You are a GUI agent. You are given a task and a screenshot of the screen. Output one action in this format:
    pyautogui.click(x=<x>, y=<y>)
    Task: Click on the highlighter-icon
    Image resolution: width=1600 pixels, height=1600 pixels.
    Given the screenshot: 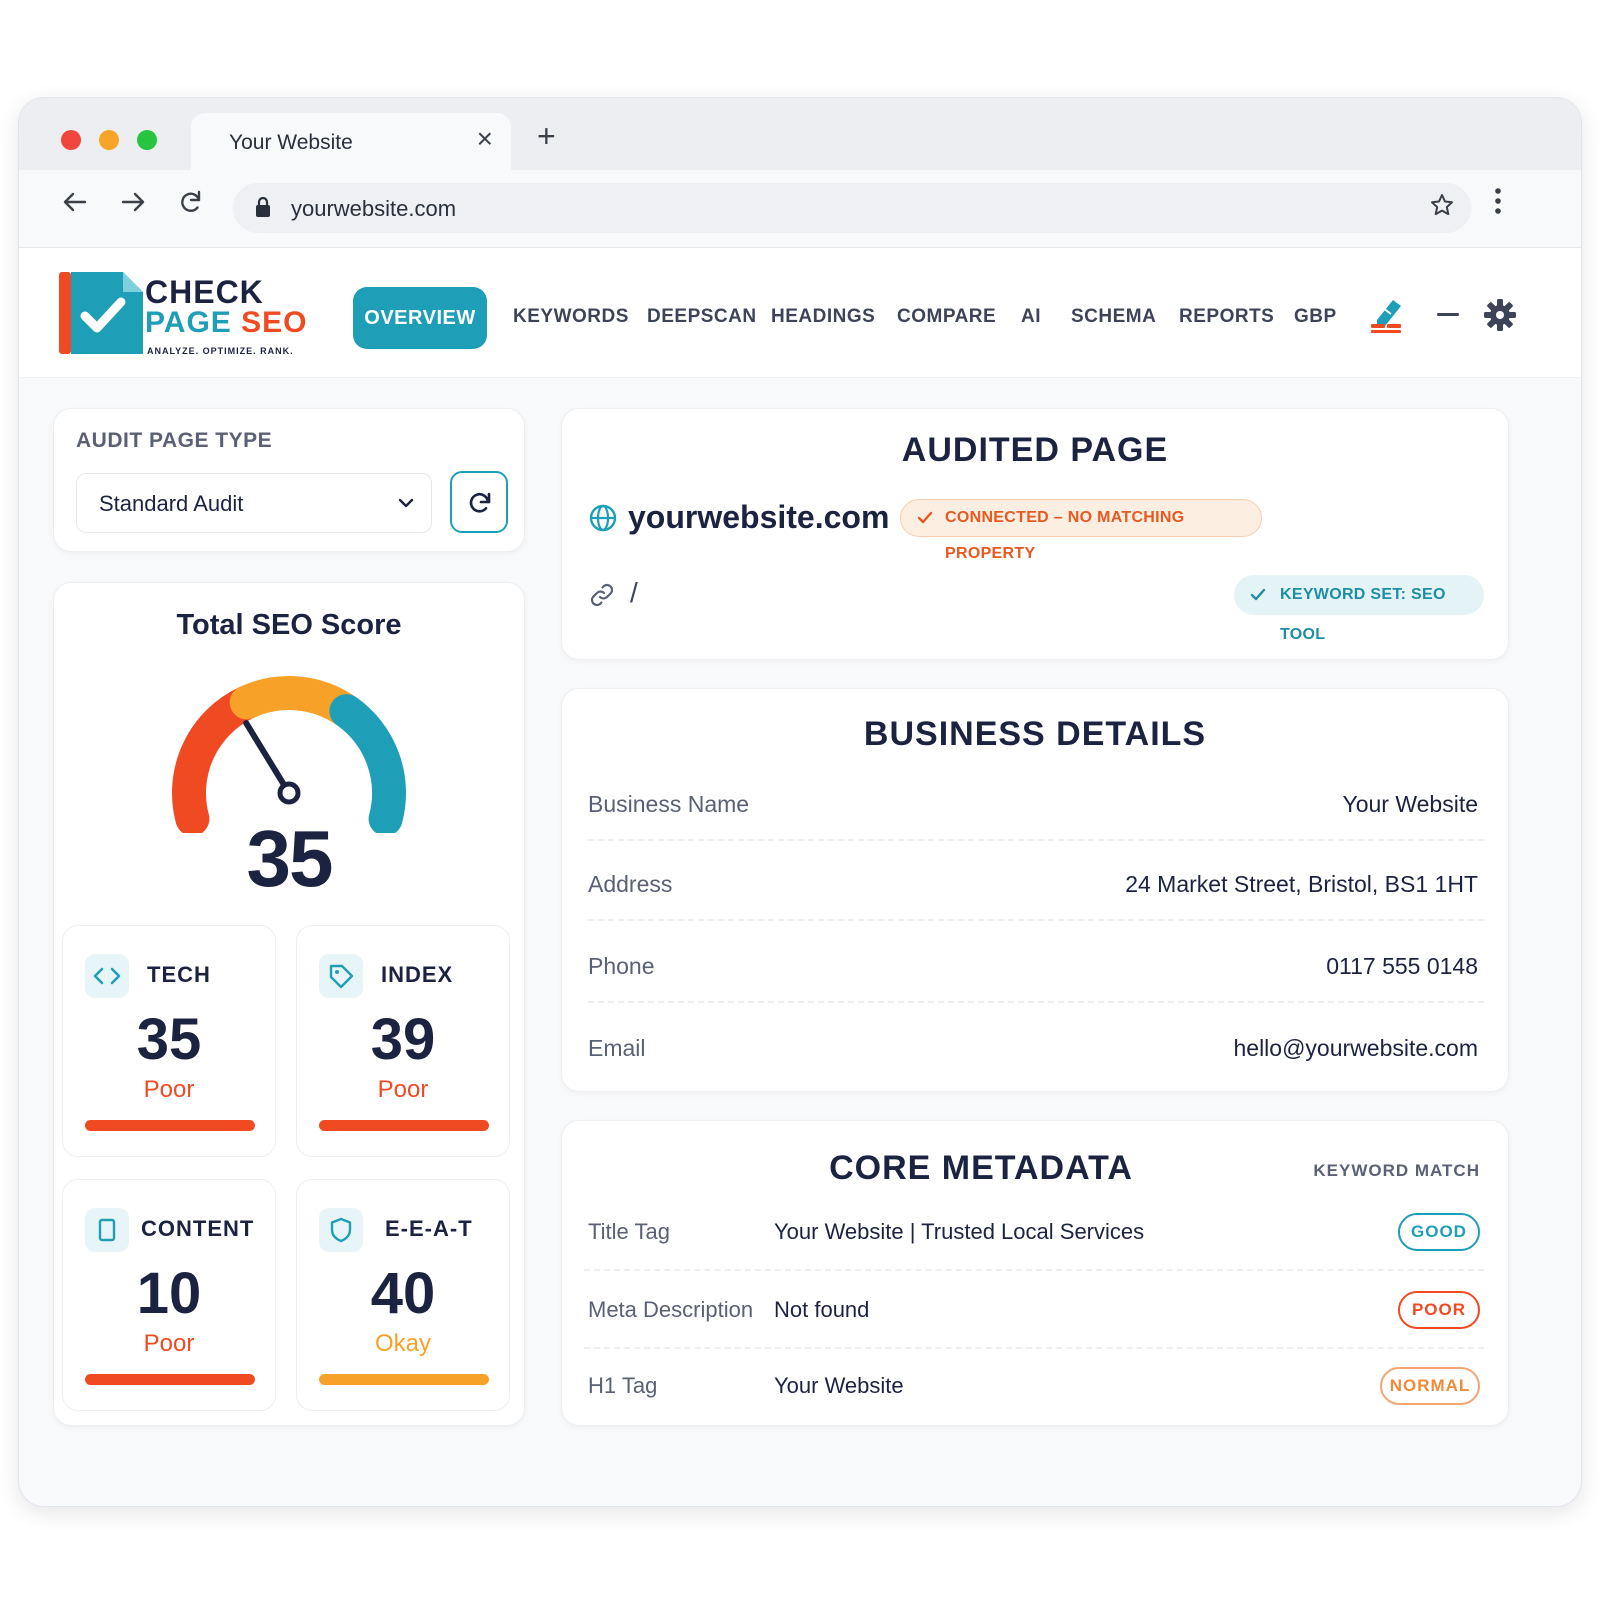 What is the action you would take?
    pyautogui.click(x=1387, y=314)
    